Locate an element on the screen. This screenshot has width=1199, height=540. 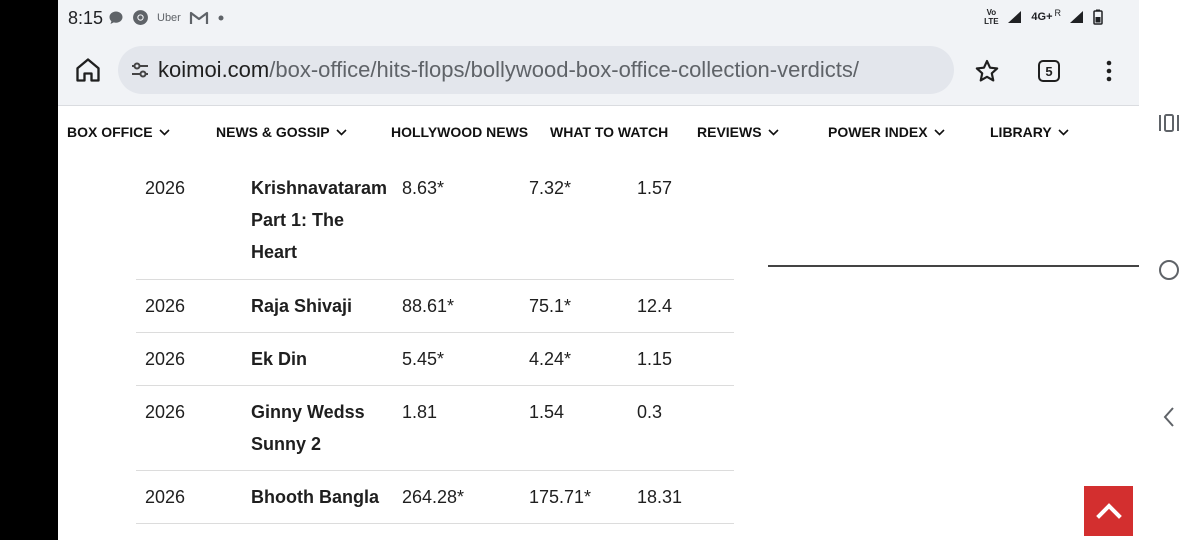
system-status-icons: Vo LTE 4G+ R is located at coordinates (1043, 17).